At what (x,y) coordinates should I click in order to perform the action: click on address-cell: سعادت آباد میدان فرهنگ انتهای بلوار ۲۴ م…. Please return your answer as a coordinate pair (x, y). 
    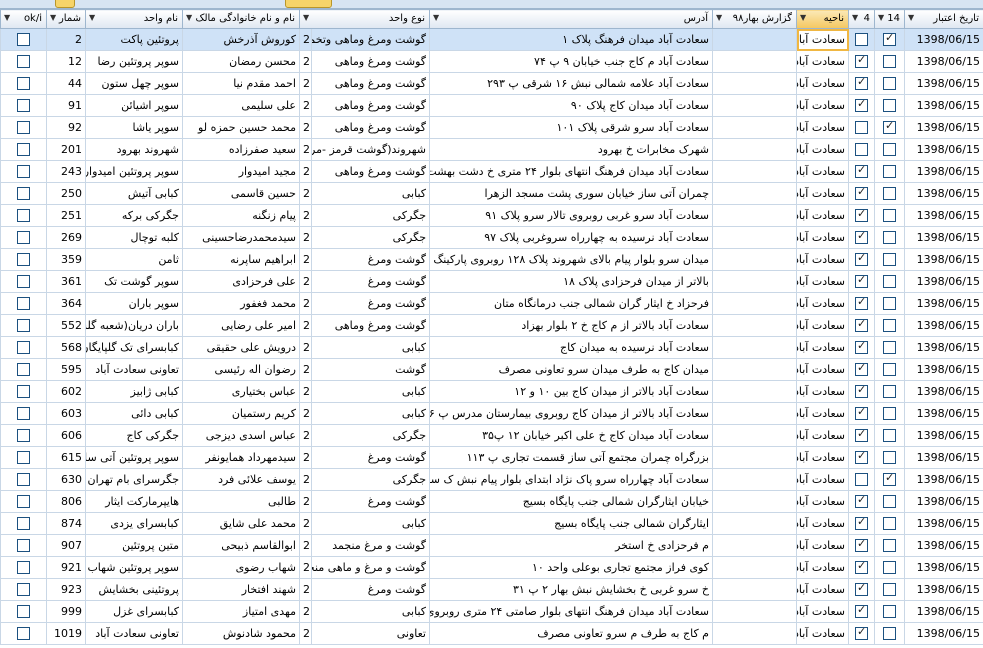
    Looking at the image, I should click on (571, 171).